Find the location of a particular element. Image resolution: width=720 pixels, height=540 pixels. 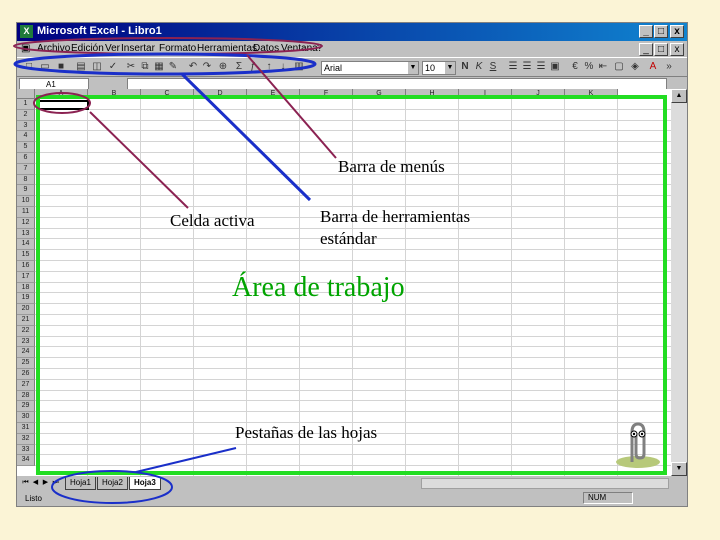

menu-herramientas: Herramientas is located at coordinates (227, 48).